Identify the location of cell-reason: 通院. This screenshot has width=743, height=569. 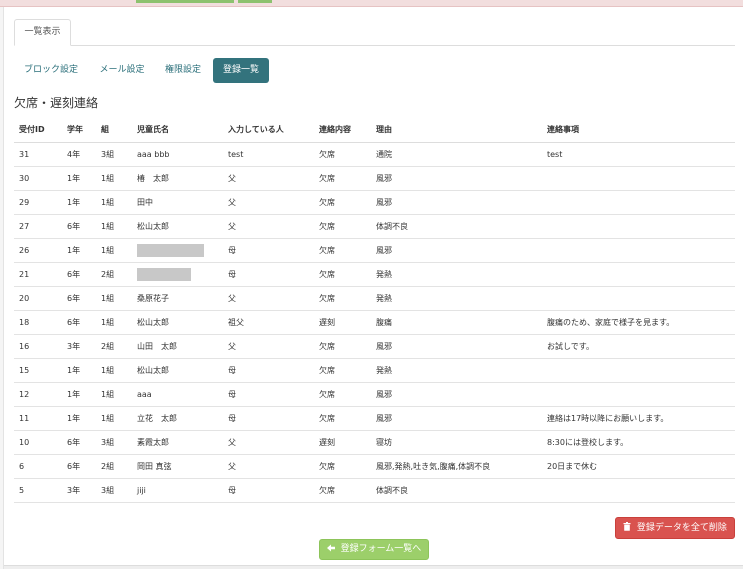
(456, 154).